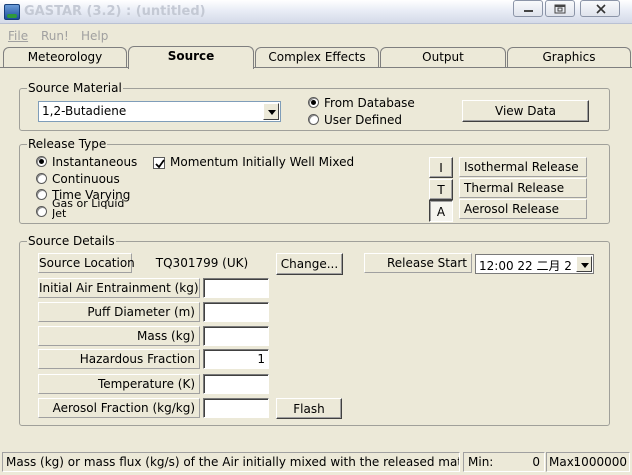  I want to click on tab-source: Source, so click(191, 57).